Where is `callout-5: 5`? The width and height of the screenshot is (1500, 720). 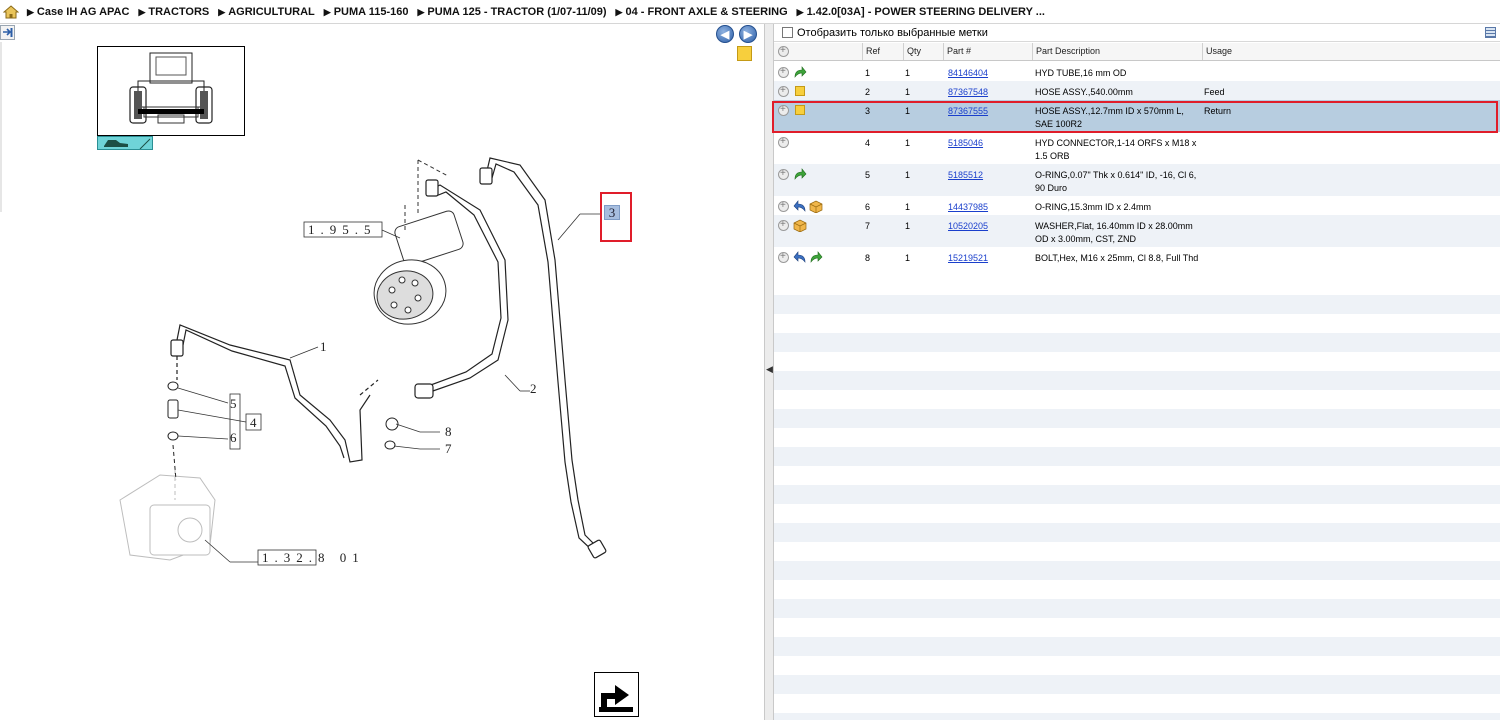
callout-5: 5 is located at coordinates (233, 403).